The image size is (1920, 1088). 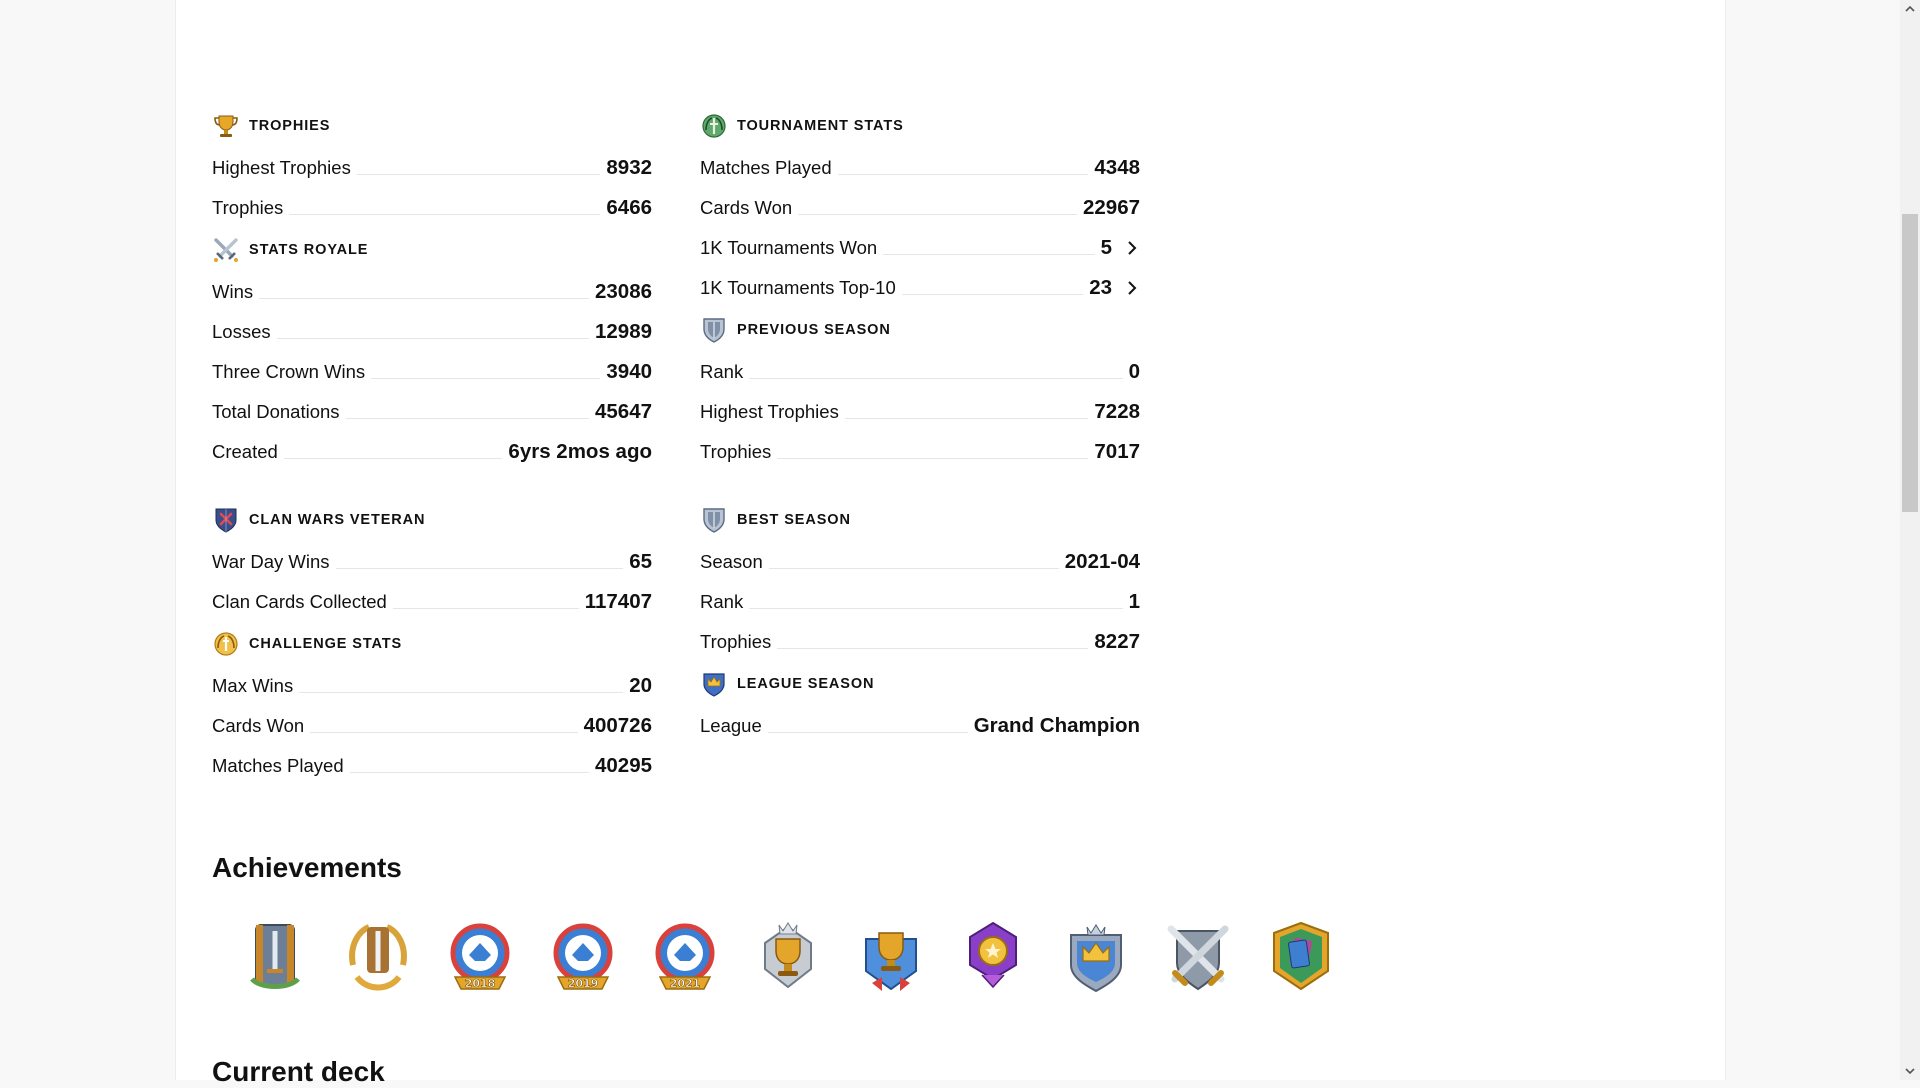 What do you see at coordinates (714, 330) in the screenshot?
I see `season-shield-icon` at bounding box center [714, 330].